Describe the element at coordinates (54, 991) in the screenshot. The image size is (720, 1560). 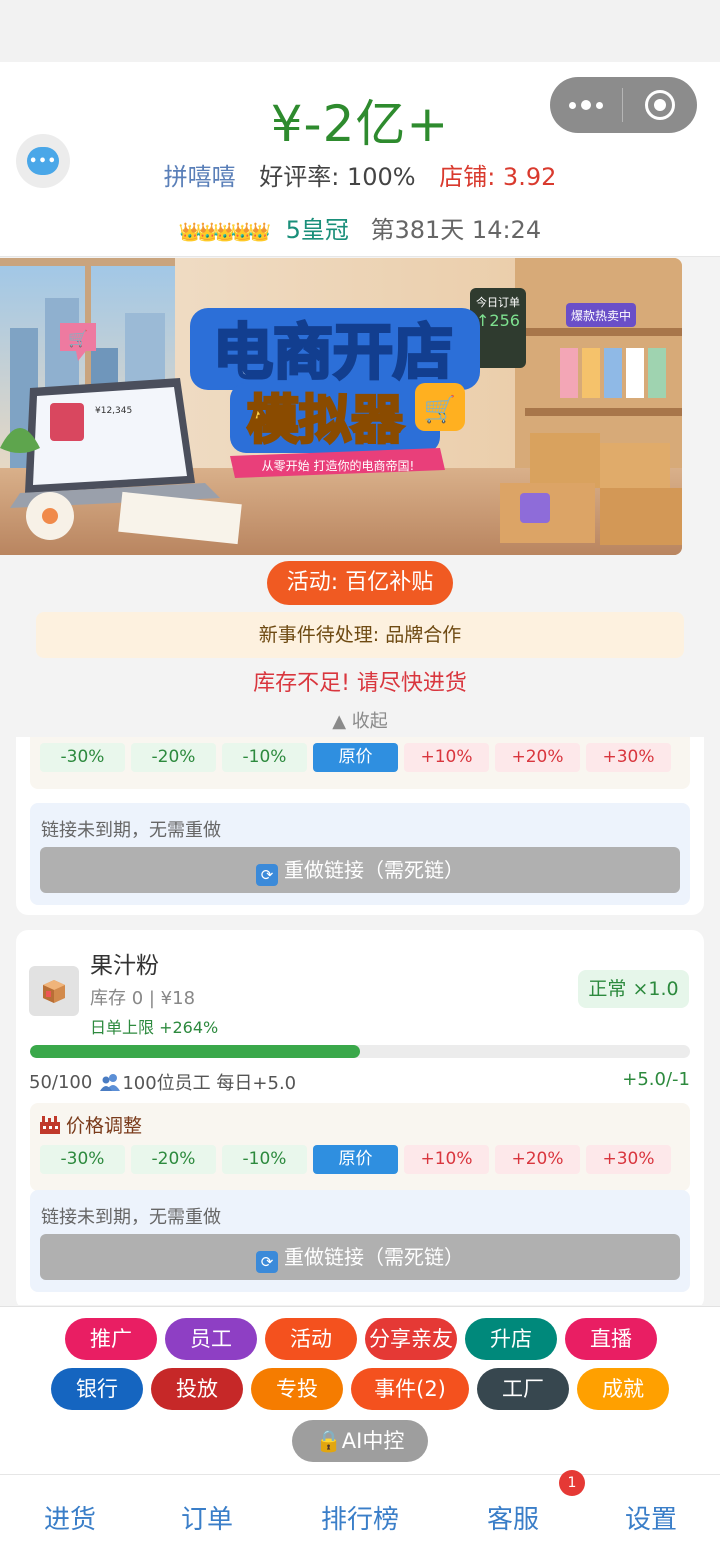
I see `package-icon` at that location.